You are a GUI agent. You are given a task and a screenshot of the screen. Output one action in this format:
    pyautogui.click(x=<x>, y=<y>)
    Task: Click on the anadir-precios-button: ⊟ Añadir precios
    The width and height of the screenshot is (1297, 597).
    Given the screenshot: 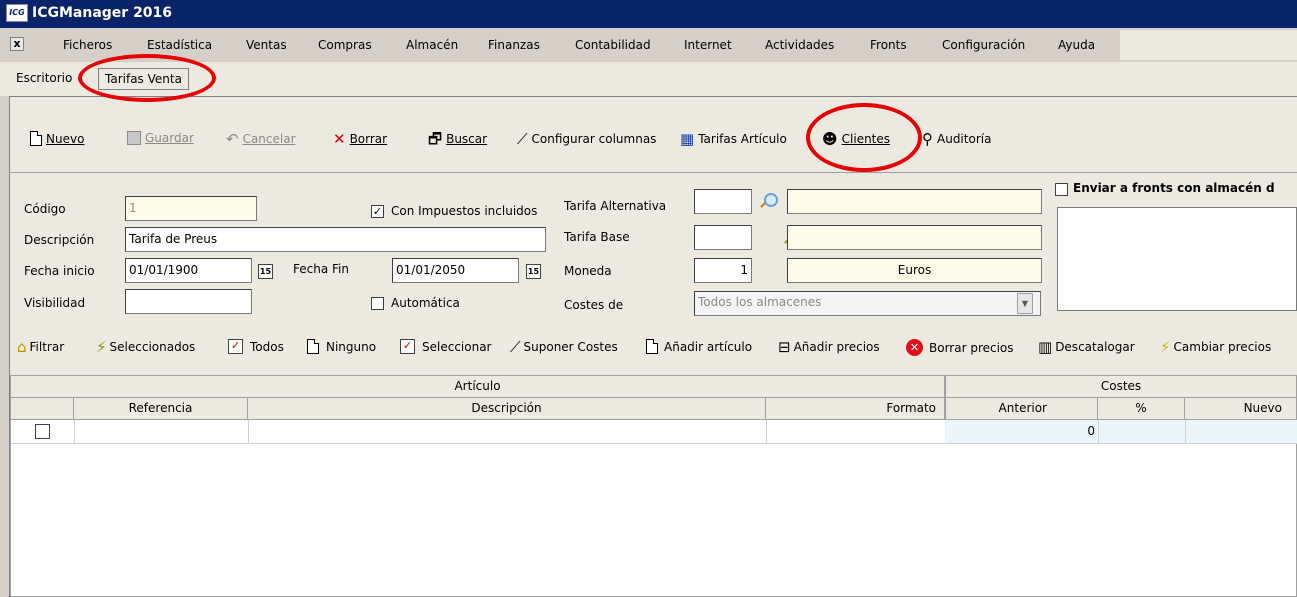 What is the action you would take?
    pyautogui.click(x=829, y=347)
    